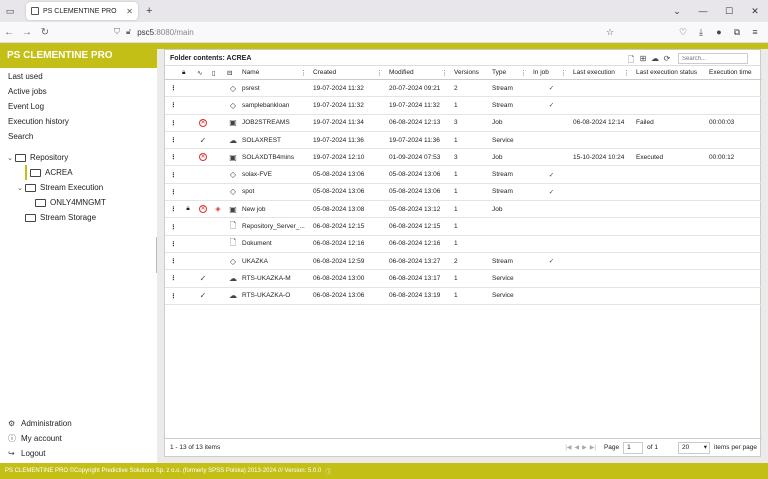 The height and width of the screenshot is (479, 768). I want to click on sidebar-item-my-account: ⓘ My account, so click(78, 438).